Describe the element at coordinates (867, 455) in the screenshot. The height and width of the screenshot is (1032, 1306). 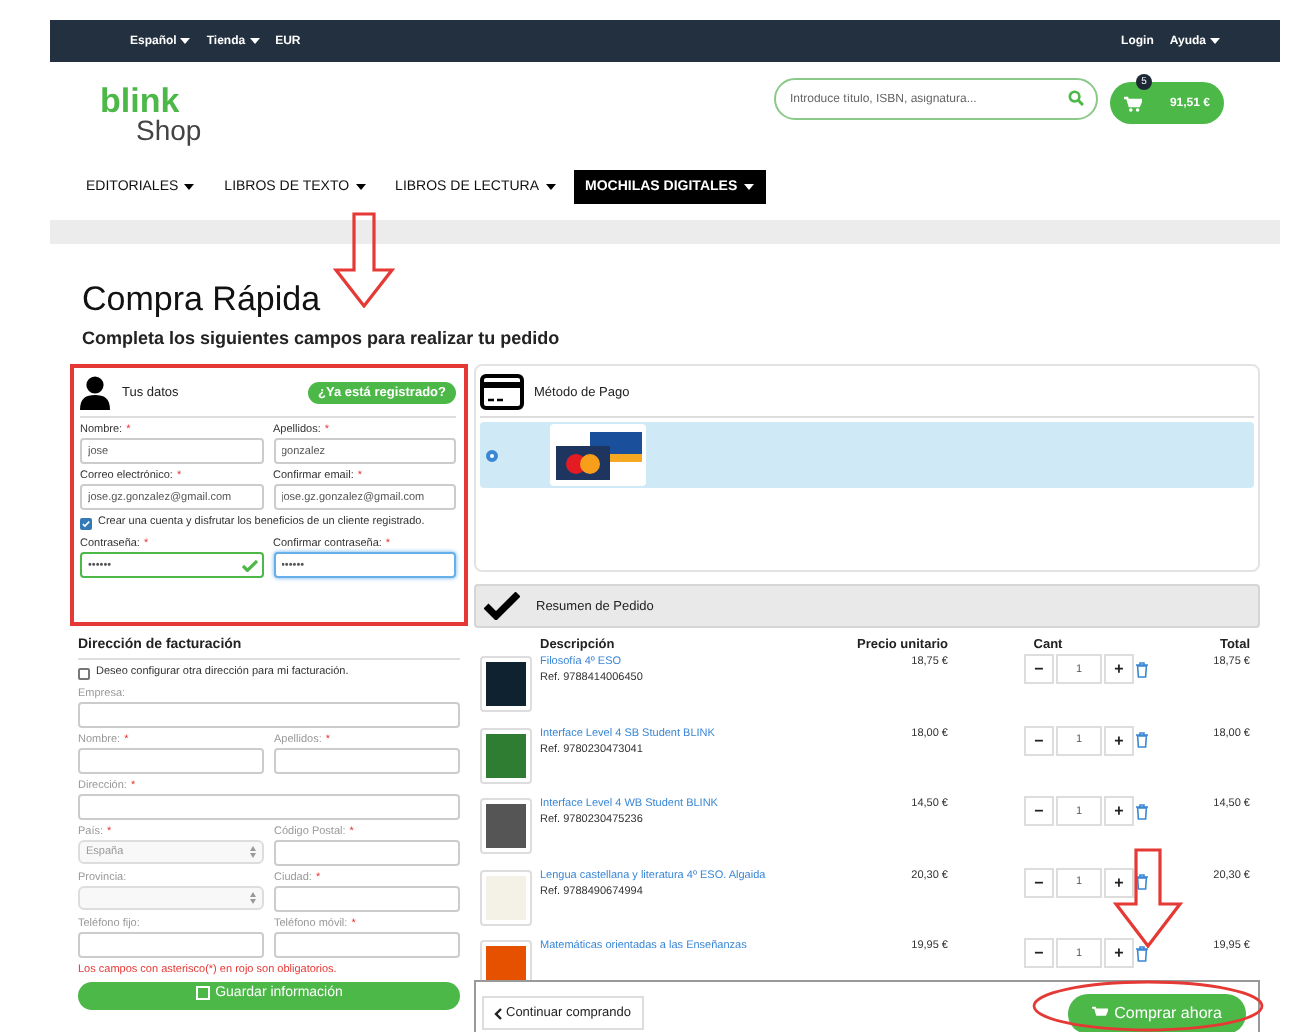
I see `payment-option` at that location.